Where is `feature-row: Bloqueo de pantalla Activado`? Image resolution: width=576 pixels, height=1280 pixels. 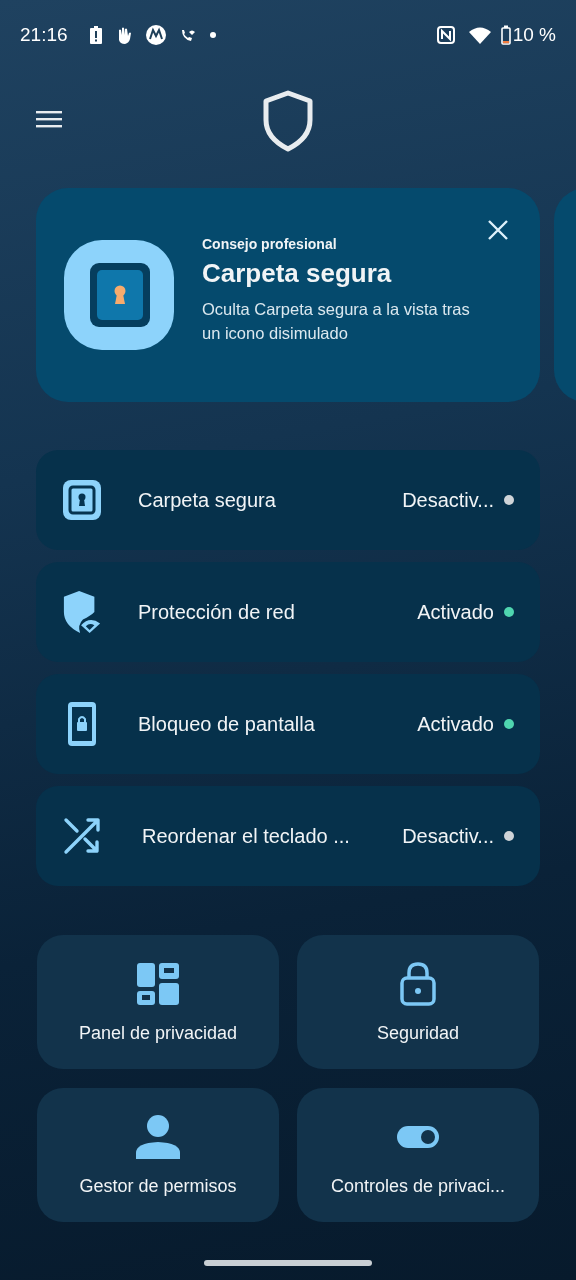
feature-row: Bloqueo de pantalla Activado is located at coordinates (288, 724).